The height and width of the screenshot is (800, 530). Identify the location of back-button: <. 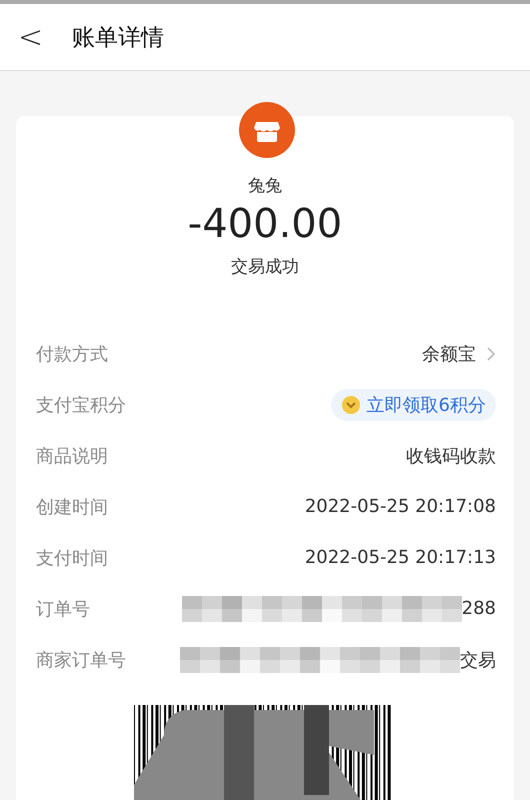
(30, 37).